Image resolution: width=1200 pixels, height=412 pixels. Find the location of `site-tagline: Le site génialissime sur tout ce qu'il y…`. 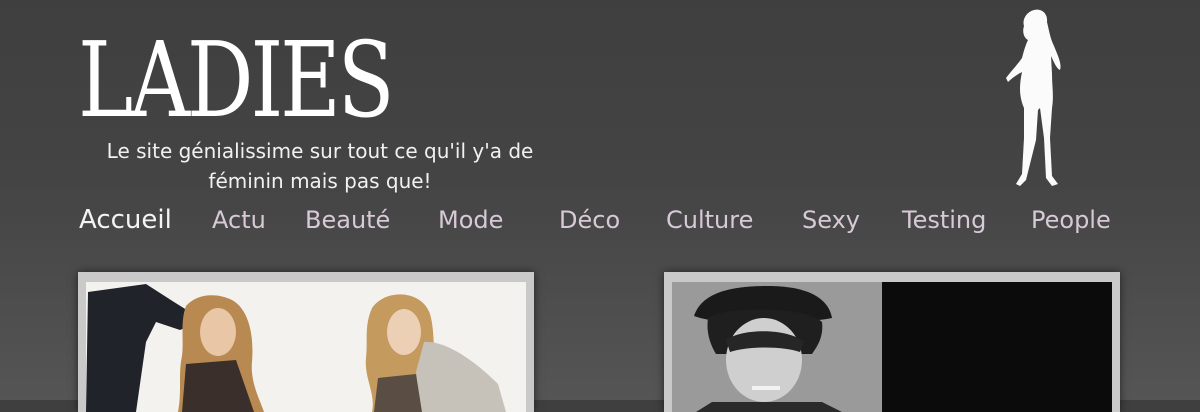

site-tagline: Le site génialissime sur tout ce qu'il y… is located at coordinates (320, 166).